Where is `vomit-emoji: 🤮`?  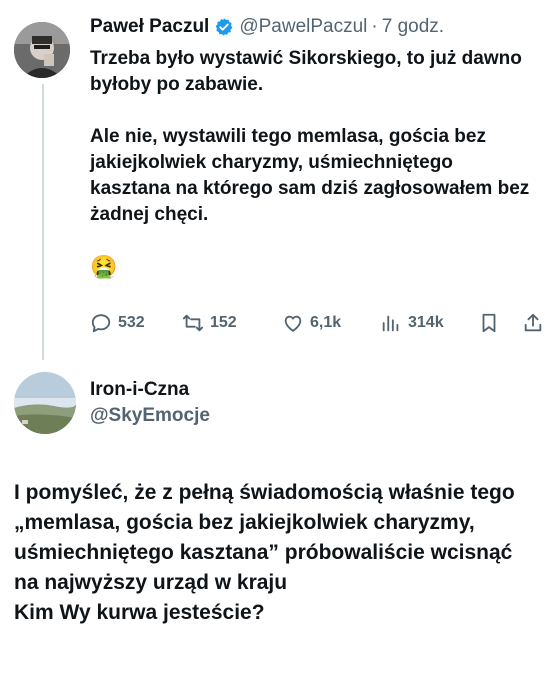
vomit-emoji: 🤮 is located at coordinates (104, 266).